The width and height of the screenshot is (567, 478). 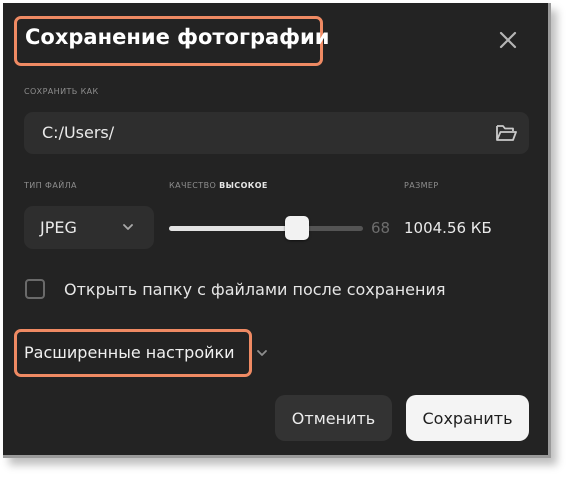 What do you see at coordinates (381, 228) in the screenshot?
I see `quality-value: 68` at bounding box center [381, 228].